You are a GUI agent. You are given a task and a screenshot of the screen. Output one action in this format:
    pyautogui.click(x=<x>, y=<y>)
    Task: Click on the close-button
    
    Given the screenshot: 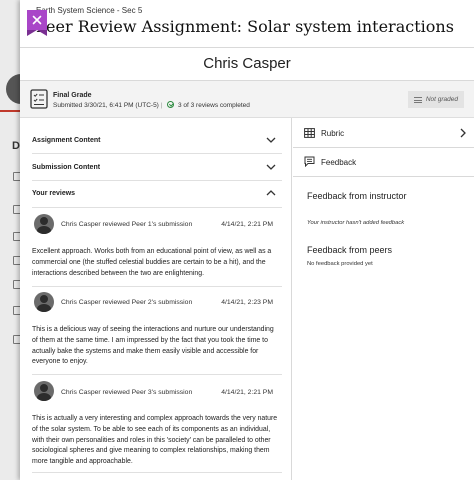 What is the action you would take?
    pyautogui.click(x=37, y=20)
    